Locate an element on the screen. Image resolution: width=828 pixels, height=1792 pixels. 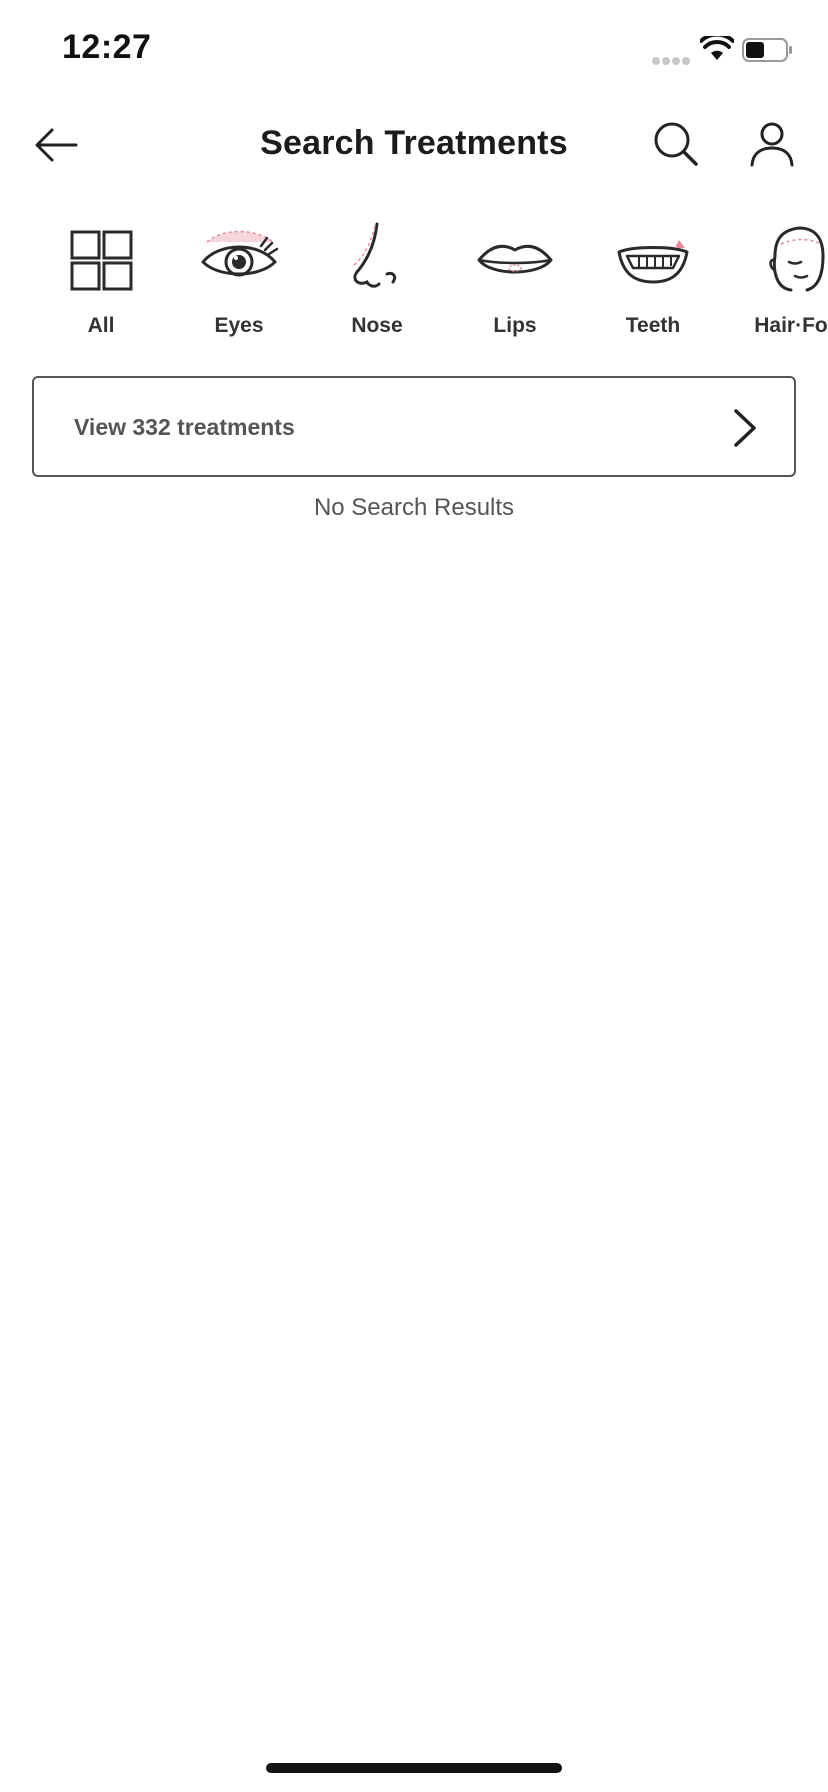
view-treatments-button: View 332 treatments is located at coordinates (414, 426).